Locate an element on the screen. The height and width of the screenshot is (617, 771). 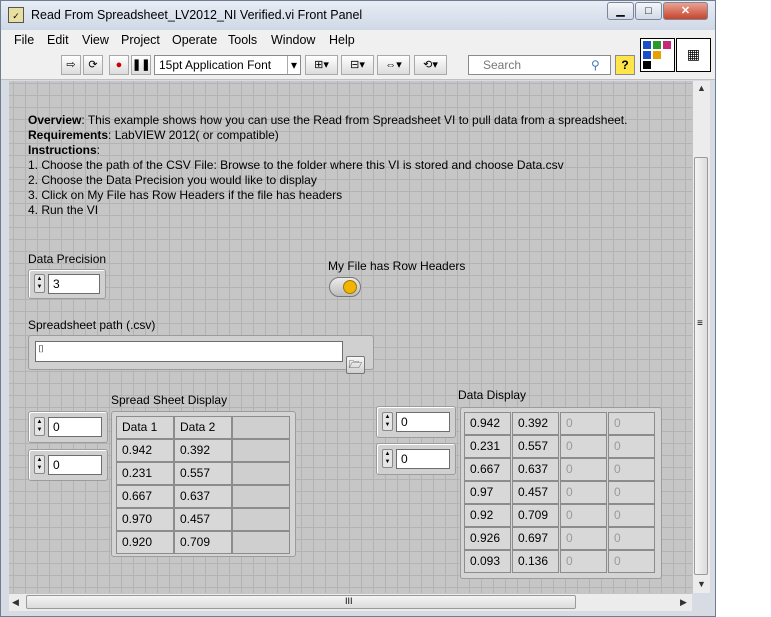
vertical-grip: ≡ is located at coordinates (700, 323).